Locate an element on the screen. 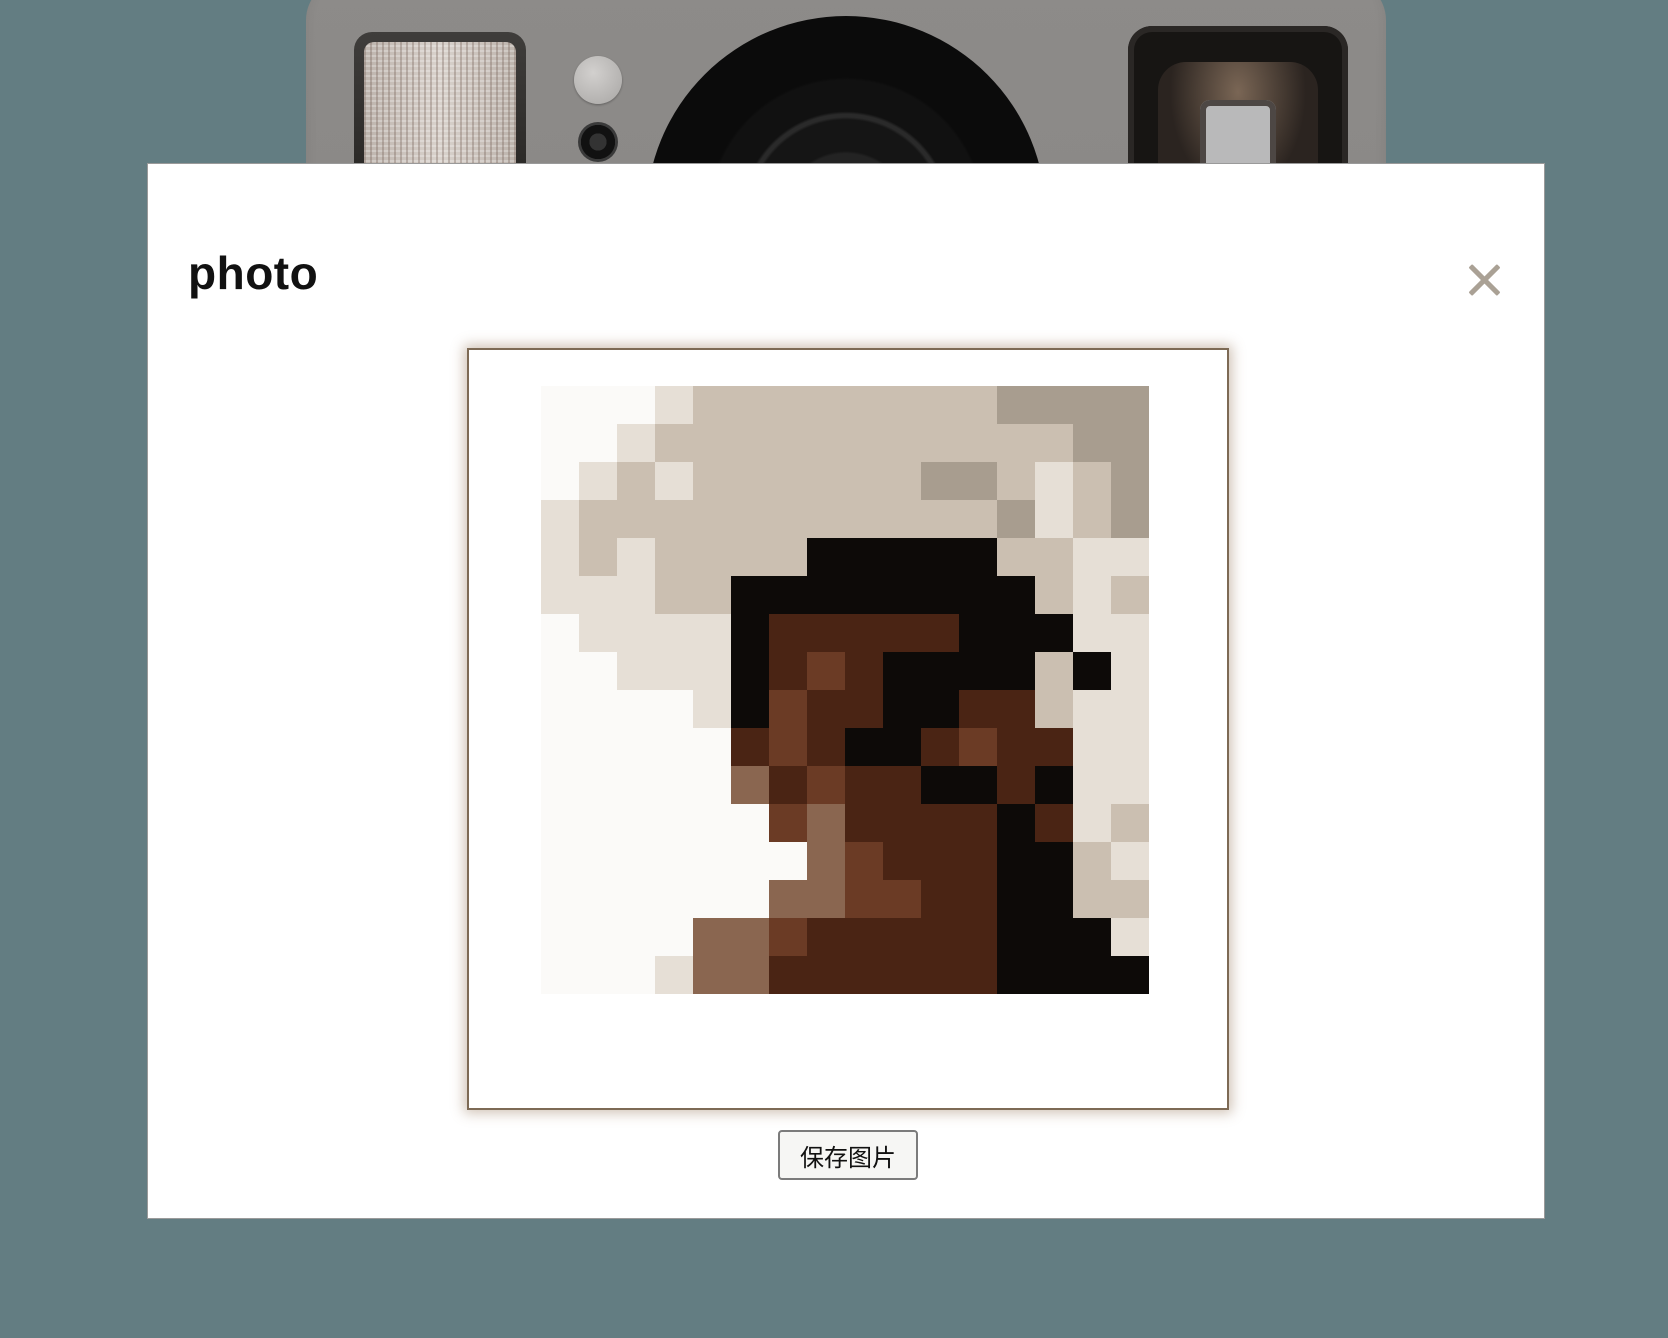  modal-title: photo is located at coordinates (253, 273).